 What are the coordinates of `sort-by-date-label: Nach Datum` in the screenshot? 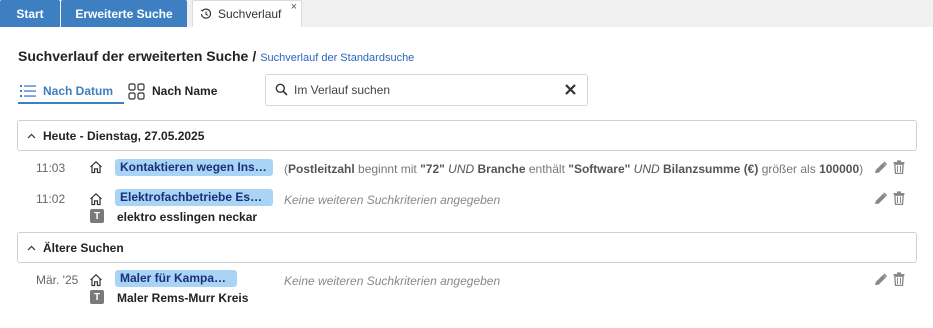 It's located at (78, 91).